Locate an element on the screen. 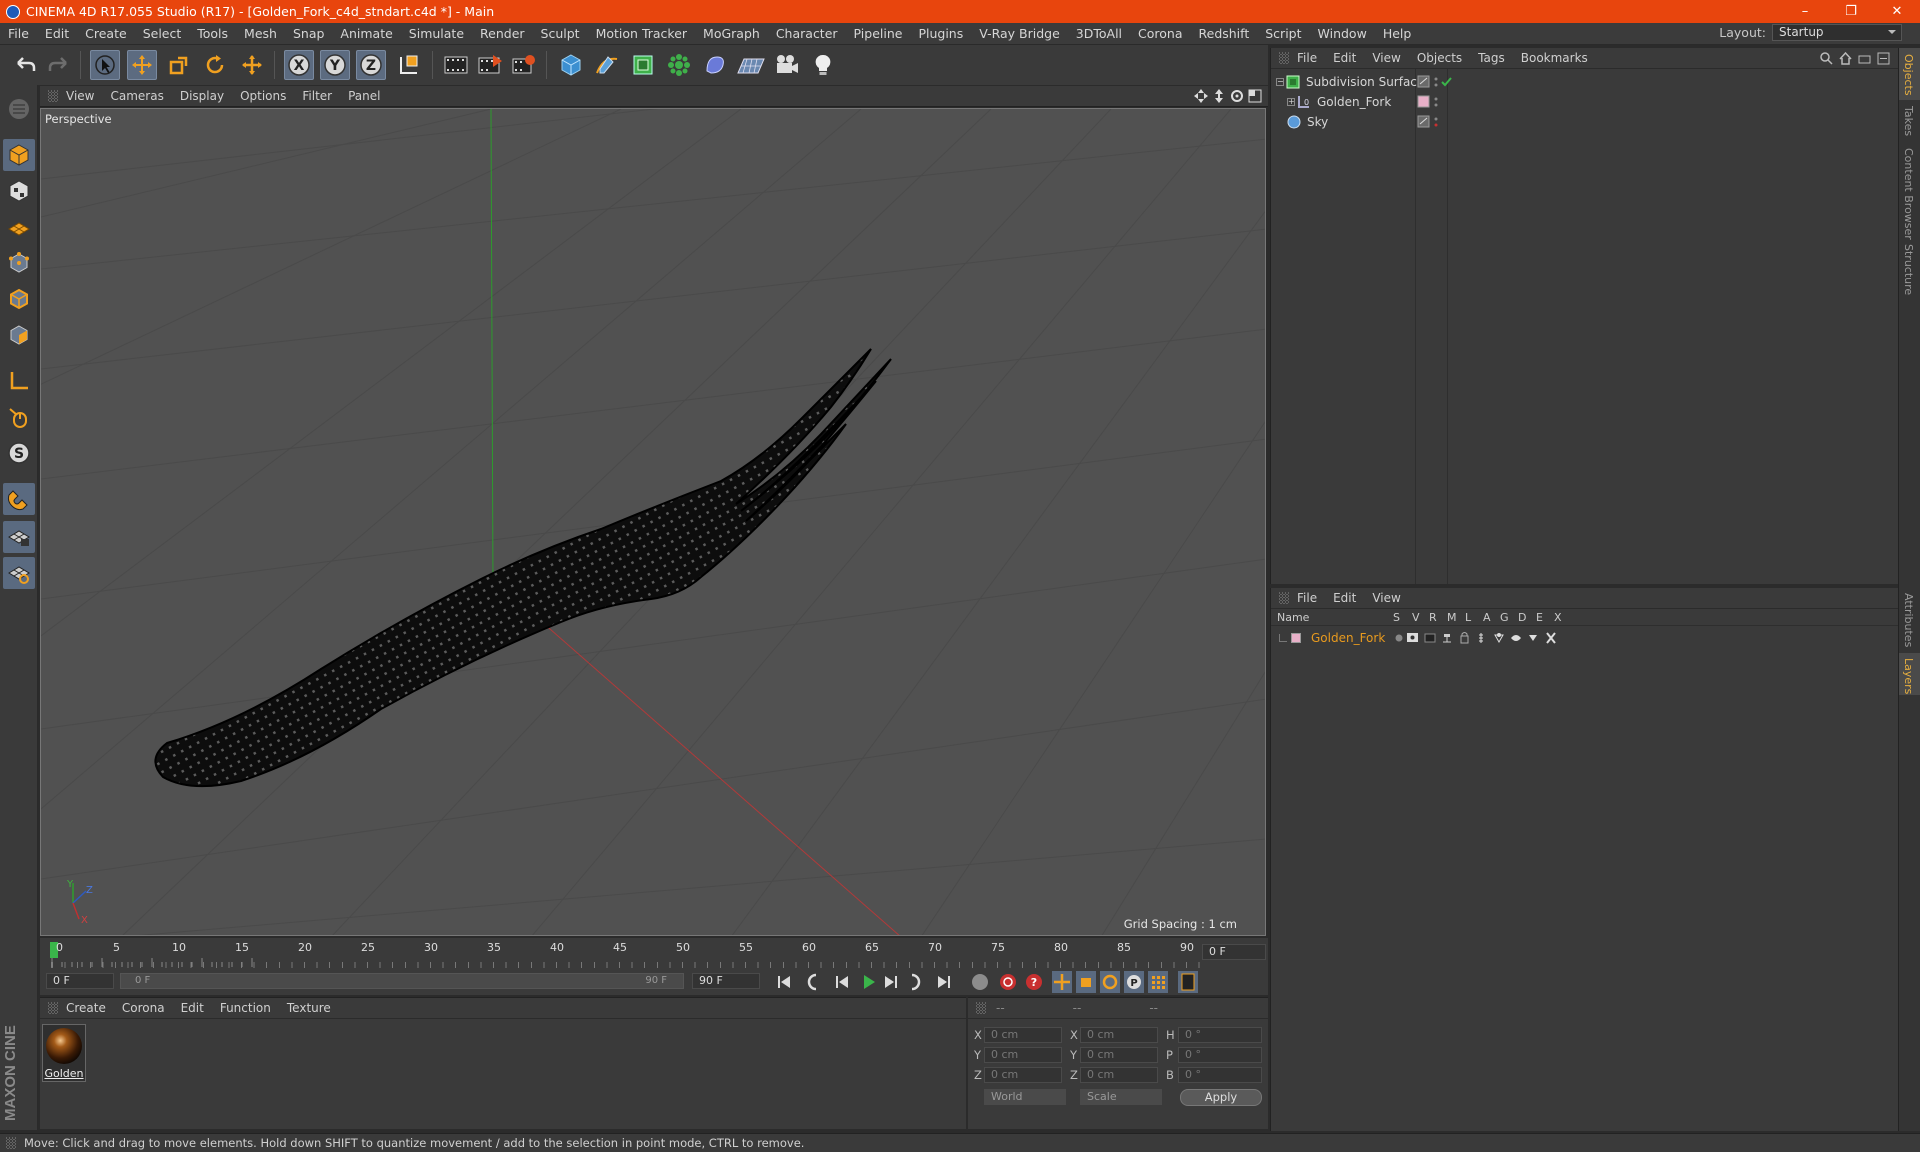 The height and width of the screenshot is (1152, 1920). menu-sculpt: Sculpt is located at coordinates (560, 33).